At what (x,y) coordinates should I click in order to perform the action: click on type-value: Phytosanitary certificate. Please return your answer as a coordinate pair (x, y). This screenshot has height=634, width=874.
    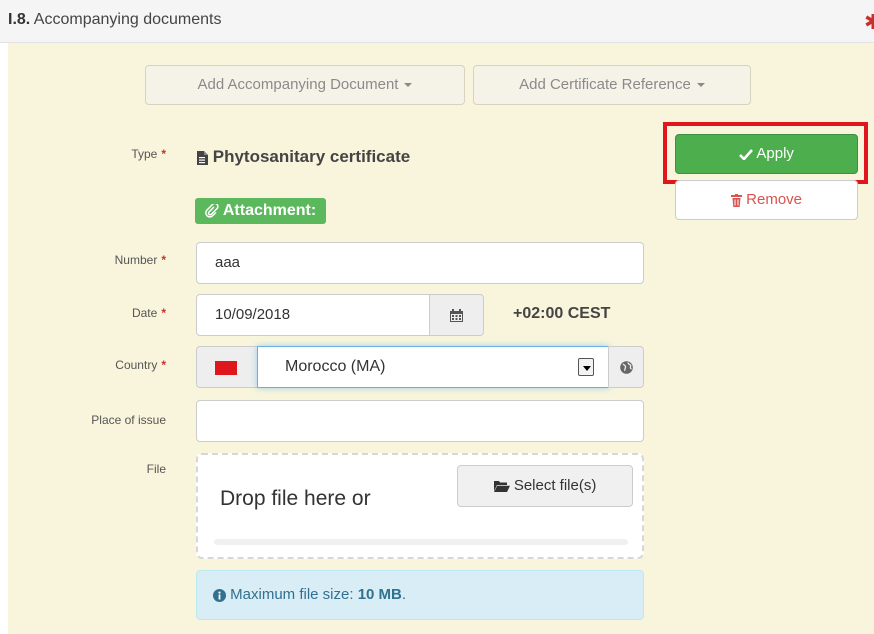
    Looking at the image, I should click on (303, 157).